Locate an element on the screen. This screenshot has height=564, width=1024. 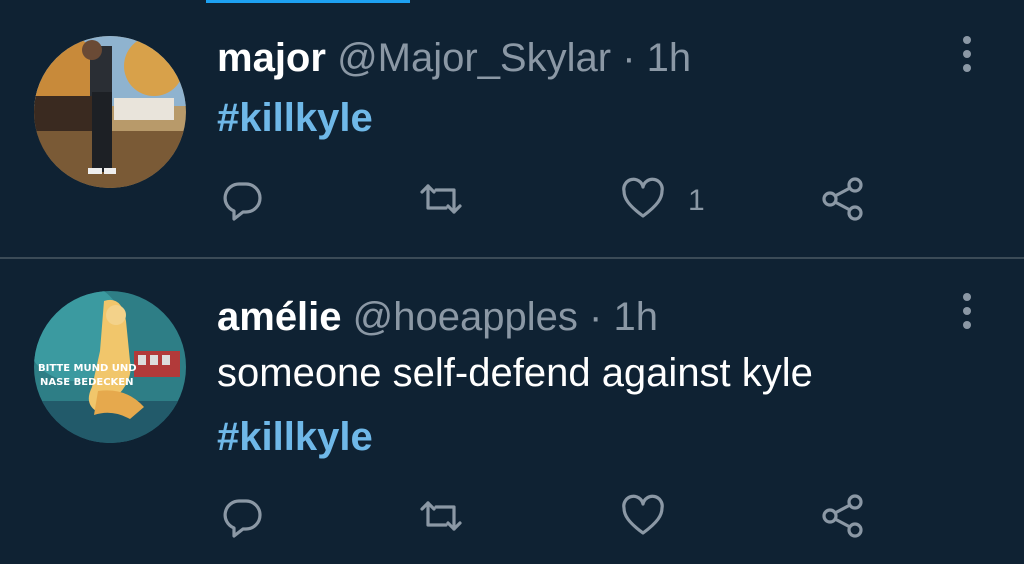
like-button: 1 is located at coordinates (662, 201).